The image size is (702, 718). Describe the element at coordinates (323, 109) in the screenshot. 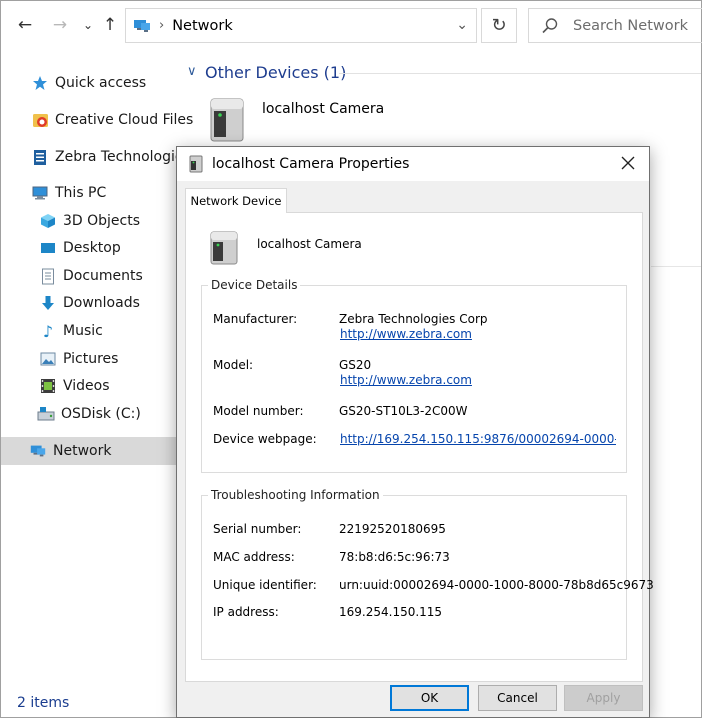

I see `device-tile-name: localhost Camera` at that location.